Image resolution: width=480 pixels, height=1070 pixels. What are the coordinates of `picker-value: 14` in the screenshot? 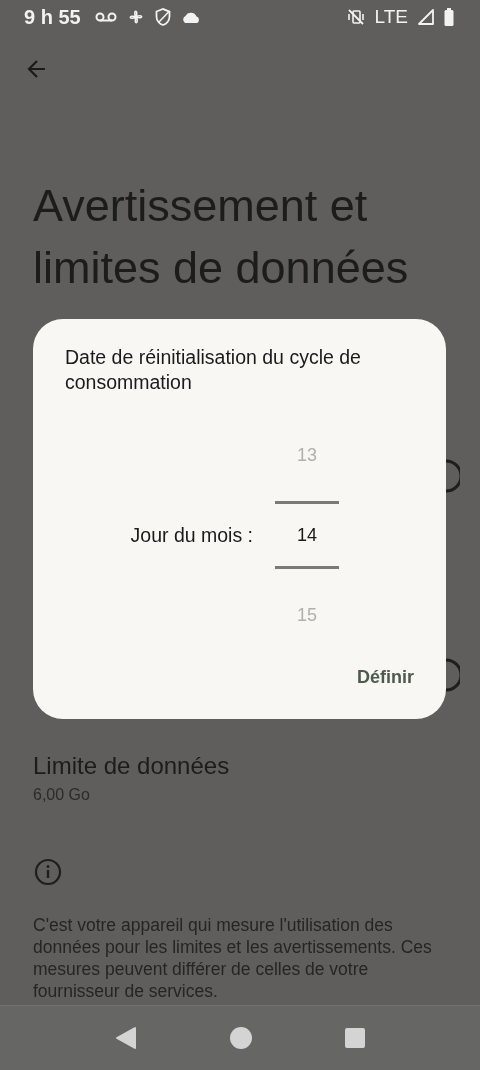 It's located at (307, 535).